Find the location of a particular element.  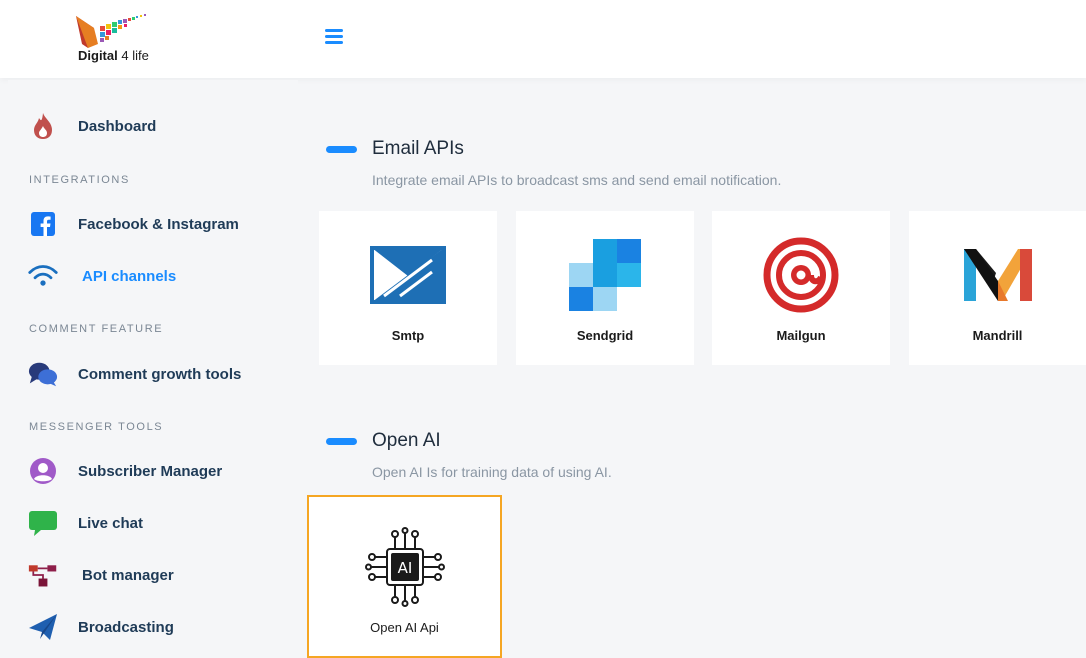

card-label: Mailgun is located at coordinates (801, 335).